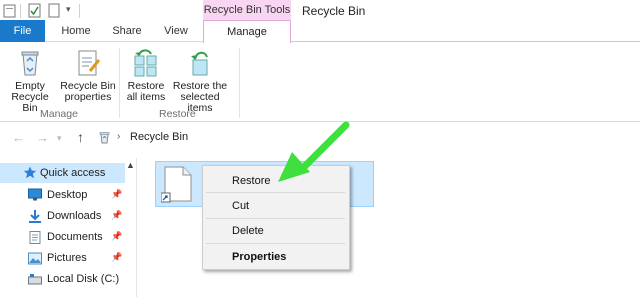  I want to click on tab-file: File, so click(22, 31).